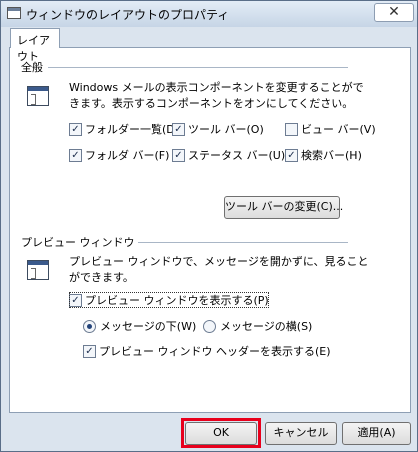 The image size is (418, 452). I want to click on toolbar-label: ツール バー(O), so click(226, 129).